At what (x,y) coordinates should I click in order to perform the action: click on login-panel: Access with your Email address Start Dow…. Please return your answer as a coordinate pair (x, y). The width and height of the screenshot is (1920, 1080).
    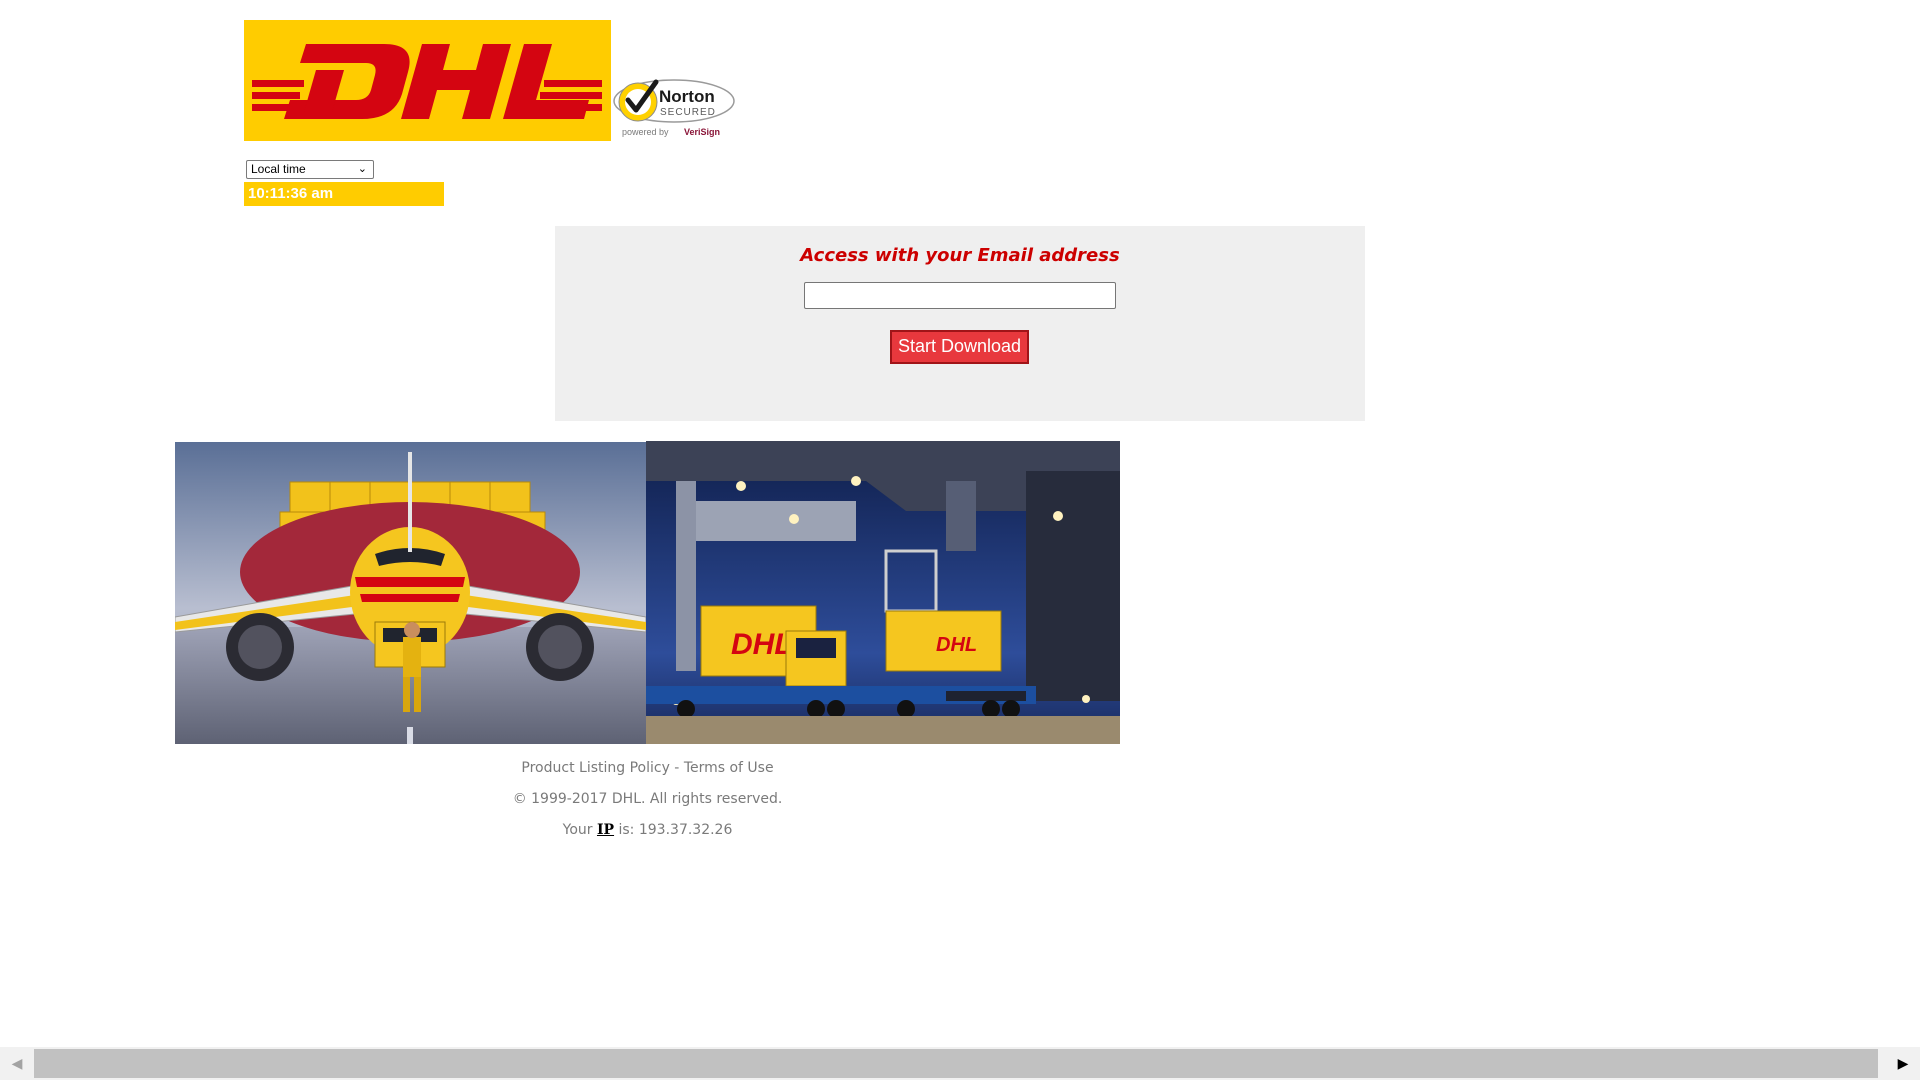
    Looking at the image, I should click on (960, 323).